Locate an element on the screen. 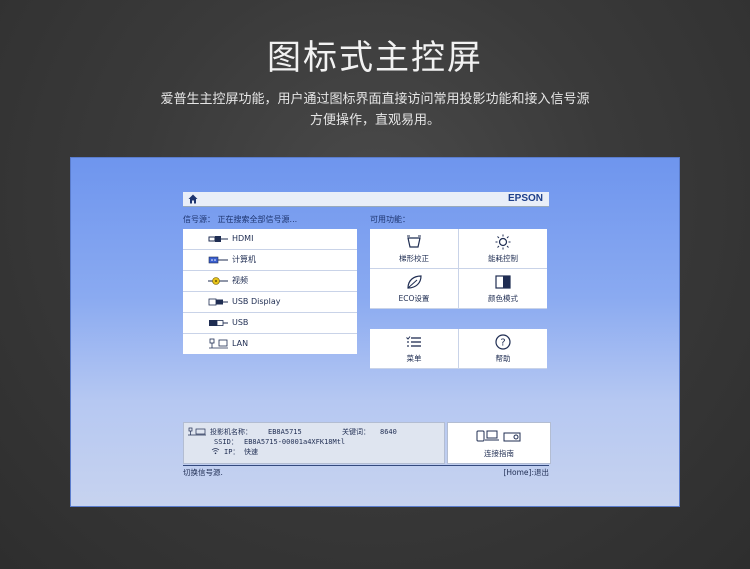 The image size is (750, 569). source-list: HDMI 计算机 视频 USB Display USB LAN is located at coordinates (270, 291).